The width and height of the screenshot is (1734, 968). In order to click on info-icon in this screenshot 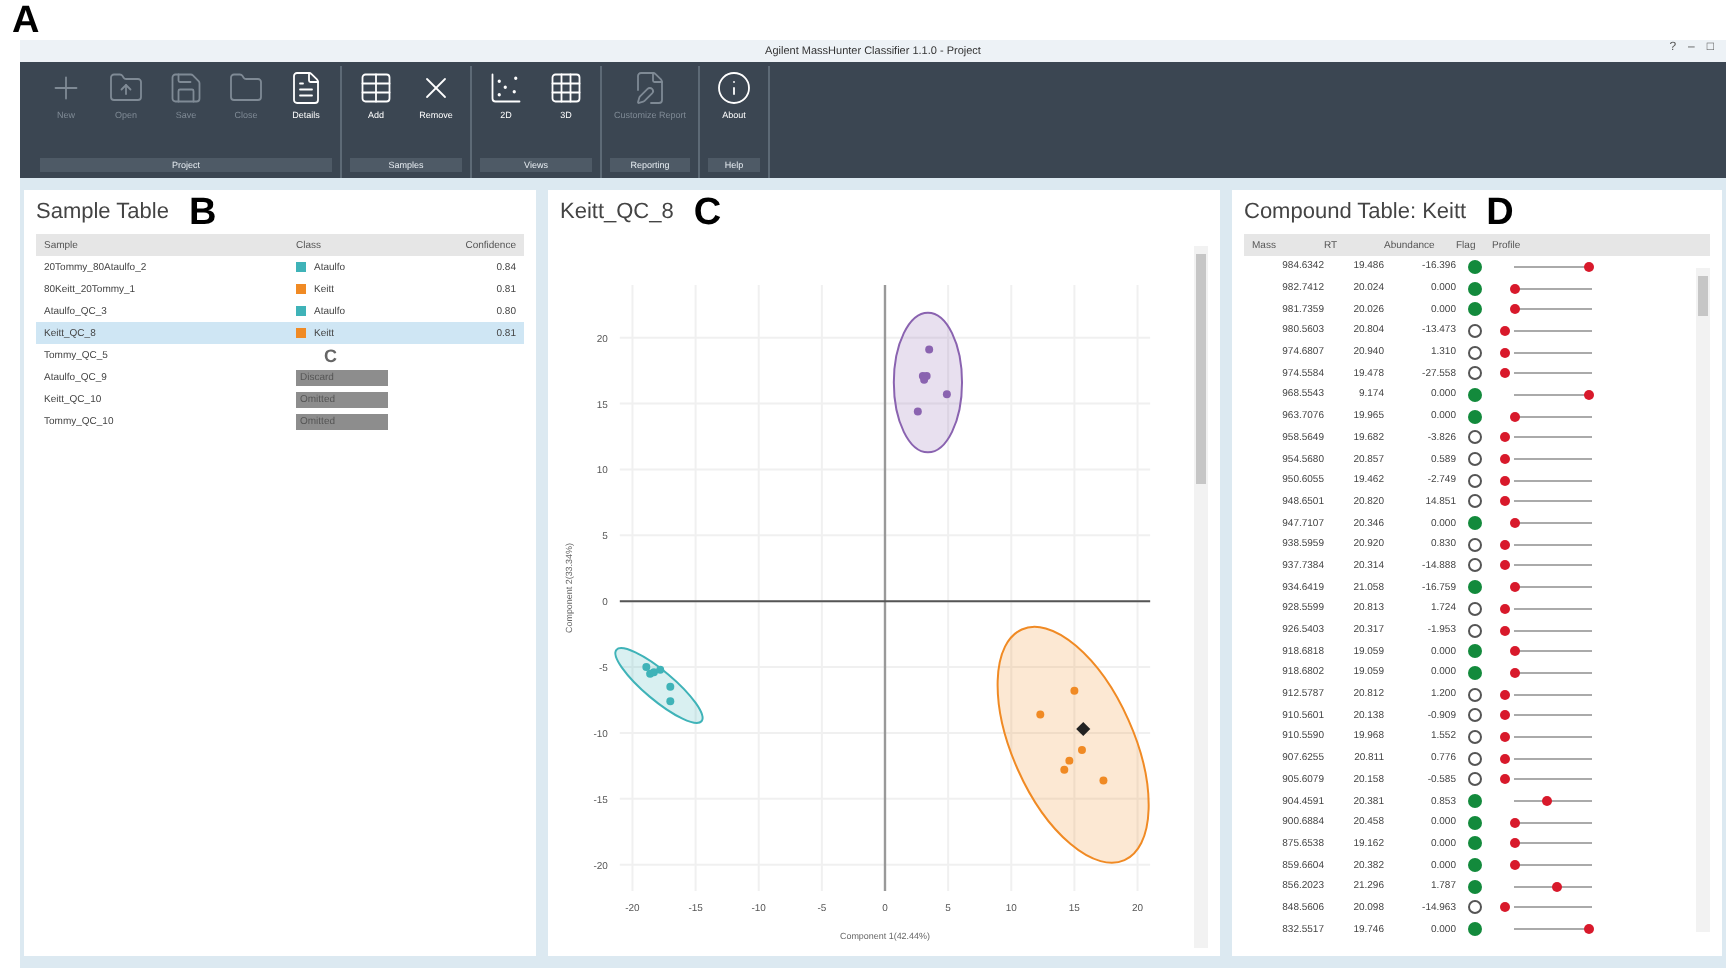, I will do `click(734, 88)`.